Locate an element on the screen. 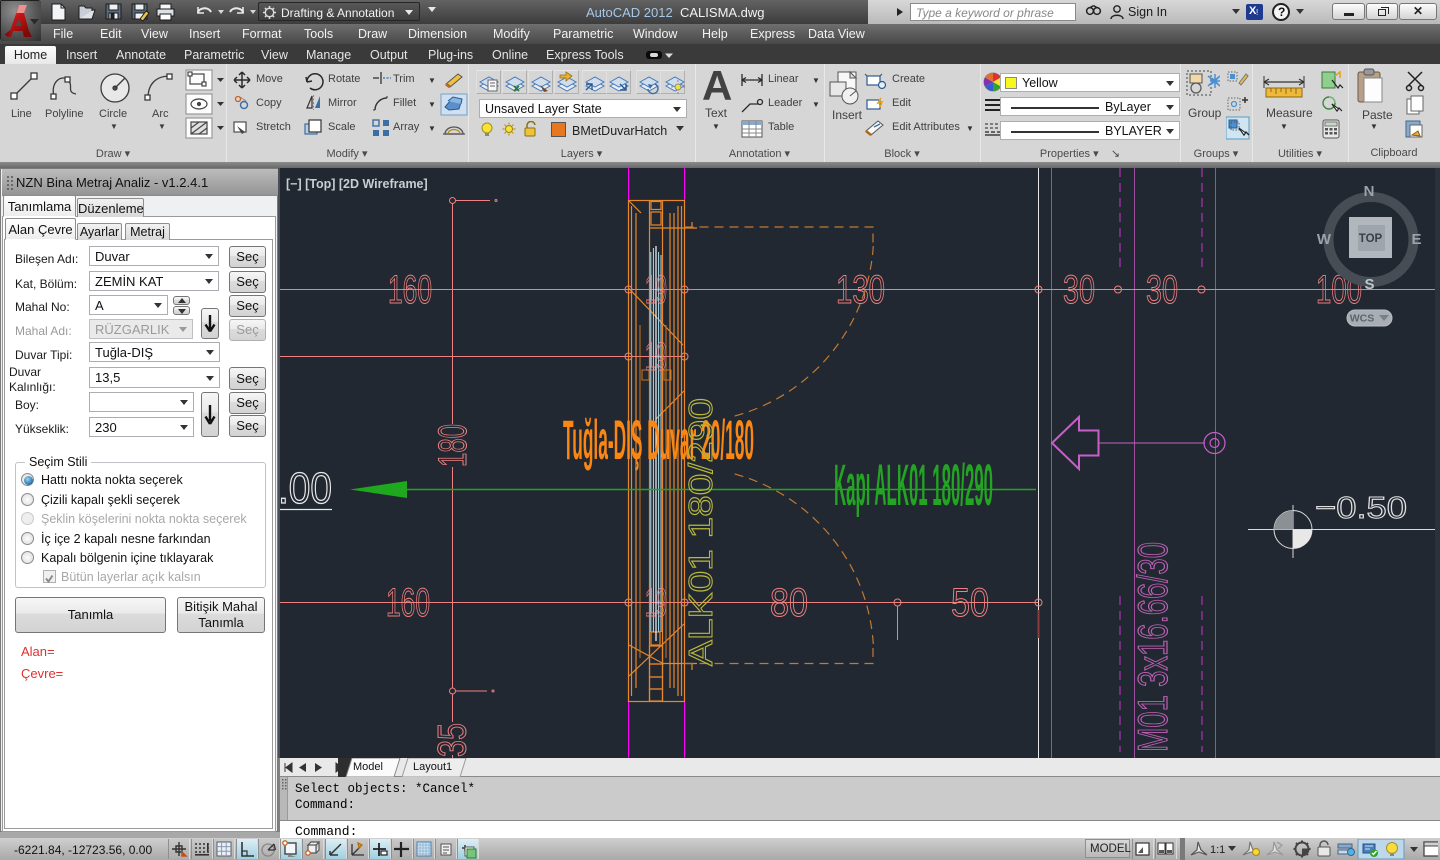 This screenshot has width=1440, height=860. svg-text: TOP is located at coordinates (1371, 239).